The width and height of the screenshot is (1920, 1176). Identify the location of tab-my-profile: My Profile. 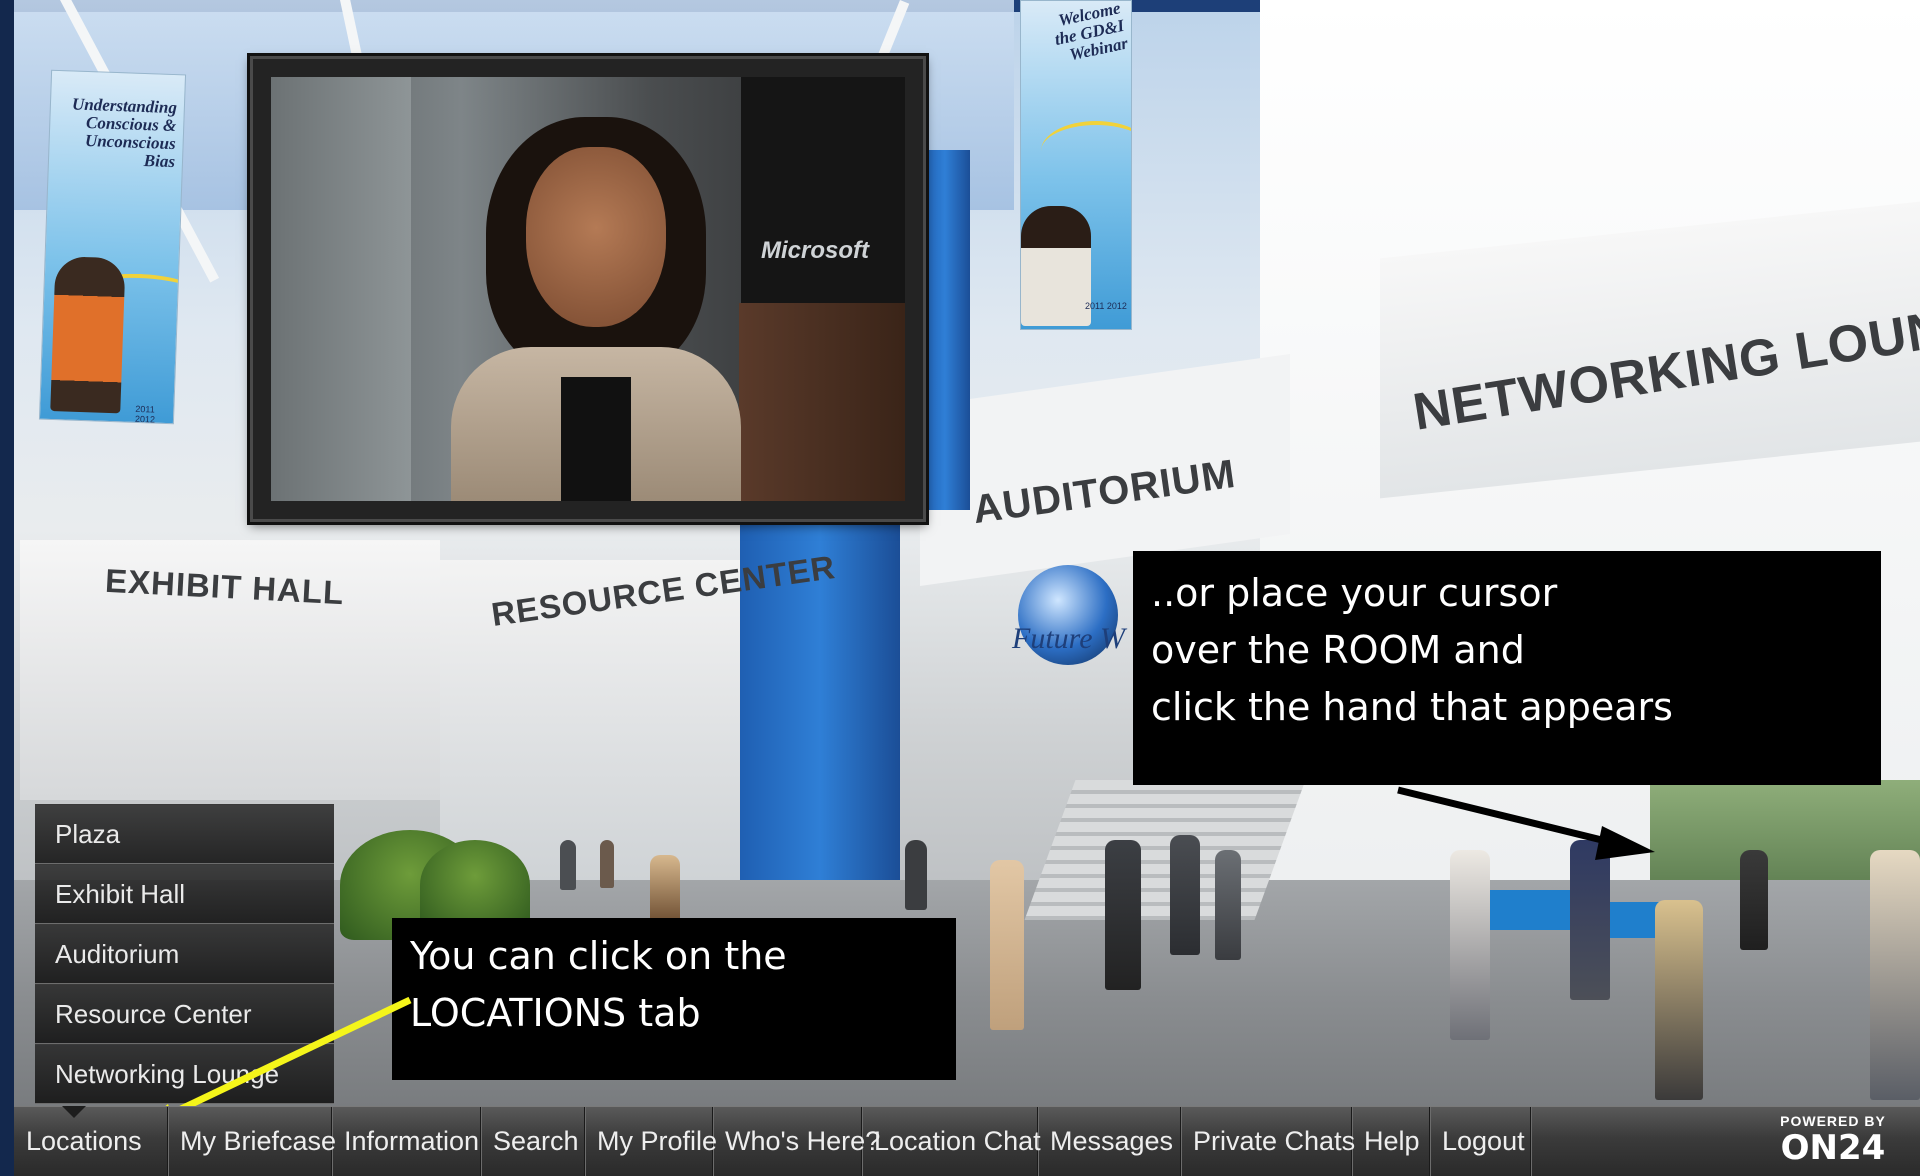
(651, 1141).